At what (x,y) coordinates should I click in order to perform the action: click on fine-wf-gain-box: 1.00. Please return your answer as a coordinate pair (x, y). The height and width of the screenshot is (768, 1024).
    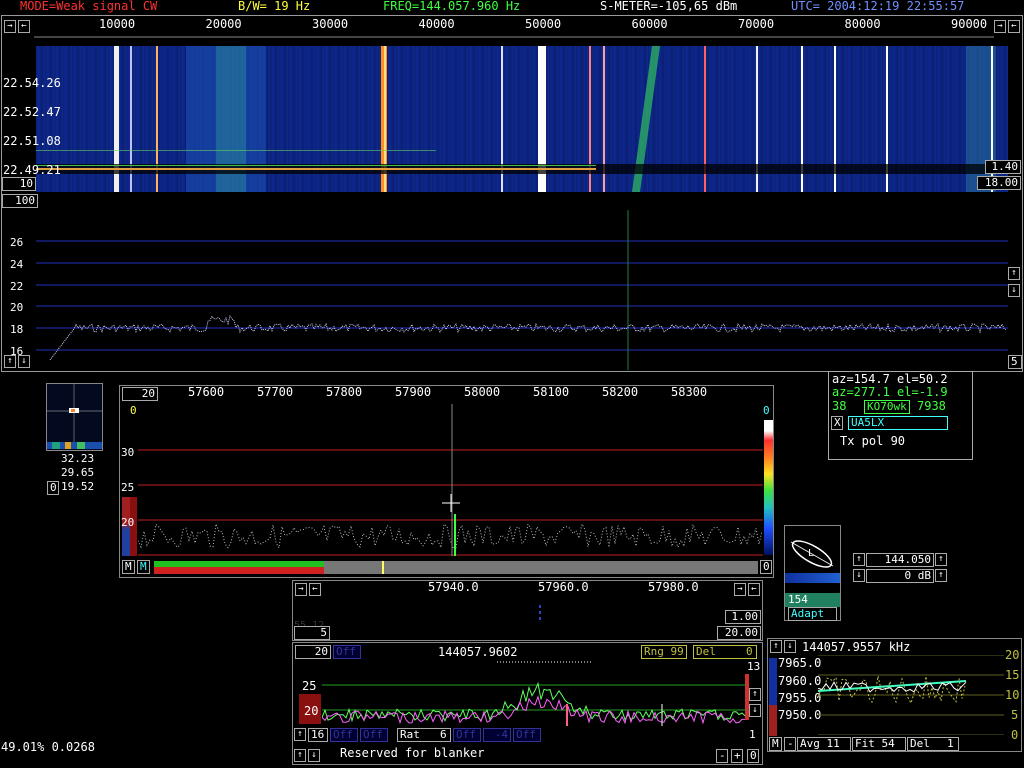
    Looking at the image, I should click on (743, 617).